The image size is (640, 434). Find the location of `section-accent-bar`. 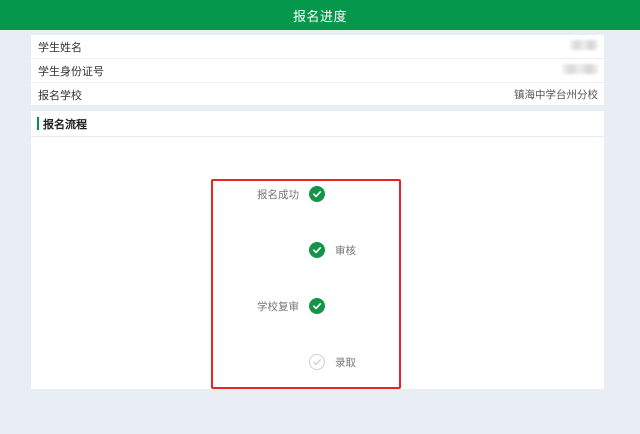

section-accent-bar is located at coordinates (38, 123).